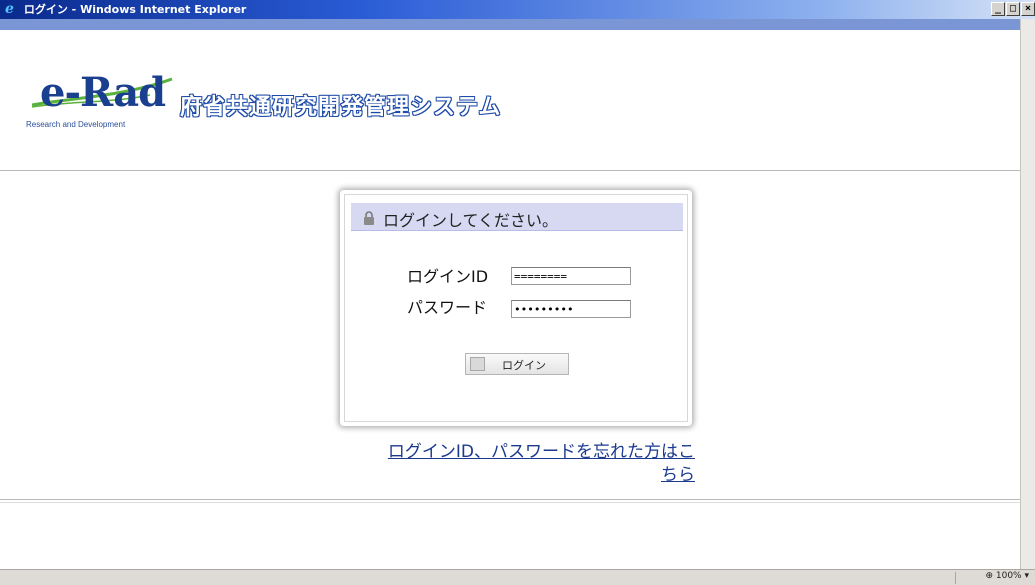 The image size is (1035, 585). Describe the element at coordinates (517, 9) in the screenshot. I see `window-titlebar: e ログイン - Windows Internet Explorer _ □ ×` at that location.